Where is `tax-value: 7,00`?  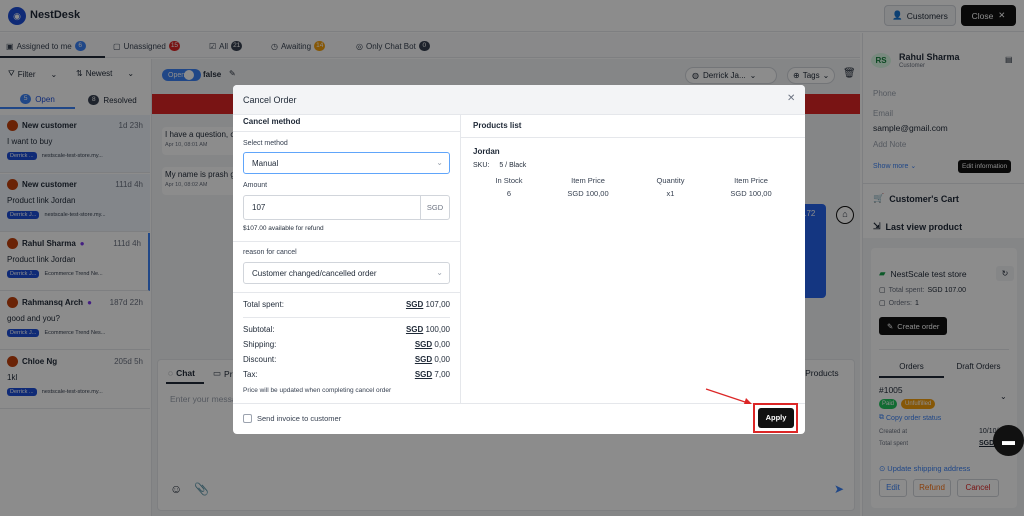 tax-value: 7,00 is located at coordinates (442, 374).